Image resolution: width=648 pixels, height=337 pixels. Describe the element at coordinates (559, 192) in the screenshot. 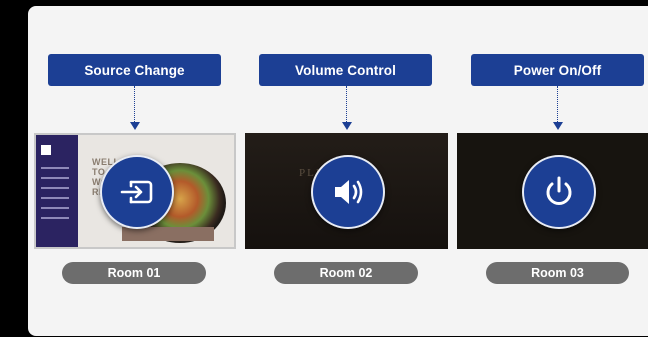

I see `power-icon` at that location.